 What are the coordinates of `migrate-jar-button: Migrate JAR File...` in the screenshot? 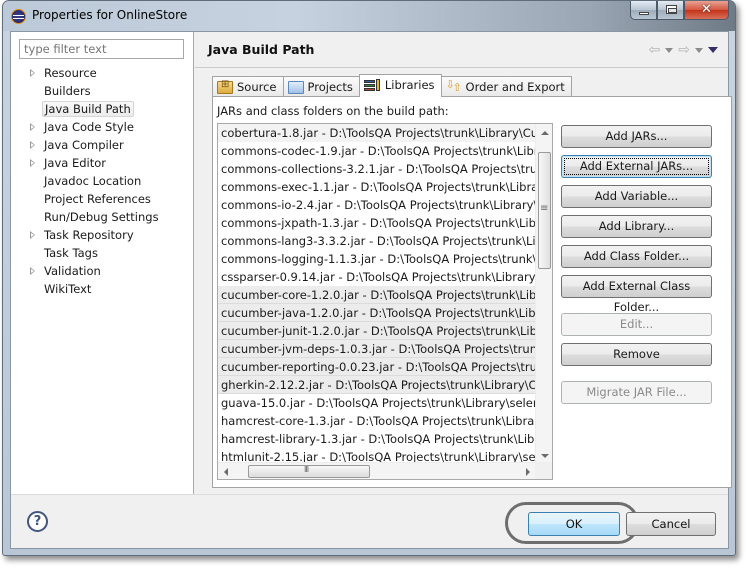 It's located at (636, 392).